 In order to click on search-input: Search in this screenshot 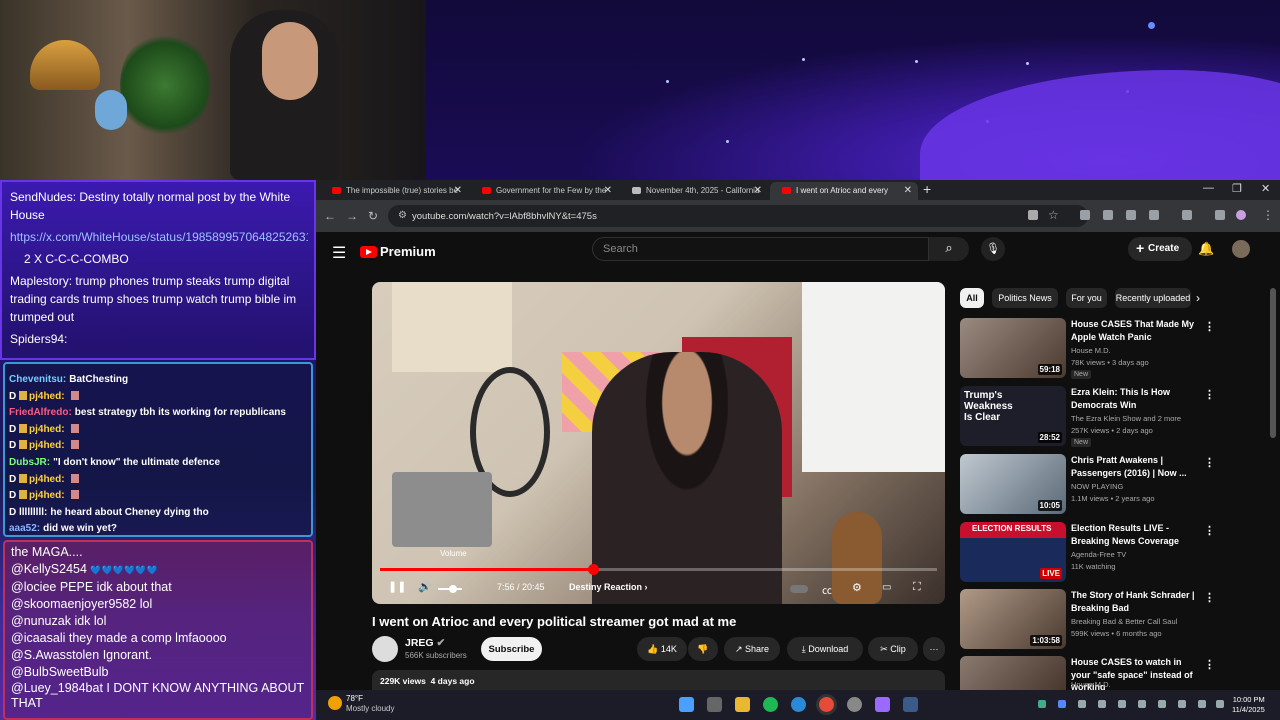, I will do `click(760, 249)`.